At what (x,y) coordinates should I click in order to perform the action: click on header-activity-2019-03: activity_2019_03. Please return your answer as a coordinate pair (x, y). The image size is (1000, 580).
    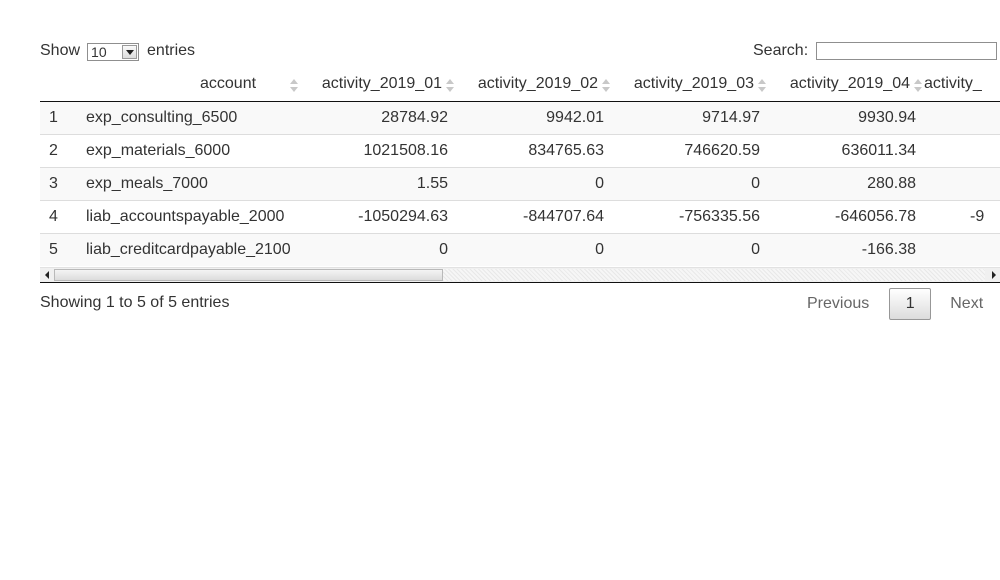
    Looking at the image, I should click on (690, 85).